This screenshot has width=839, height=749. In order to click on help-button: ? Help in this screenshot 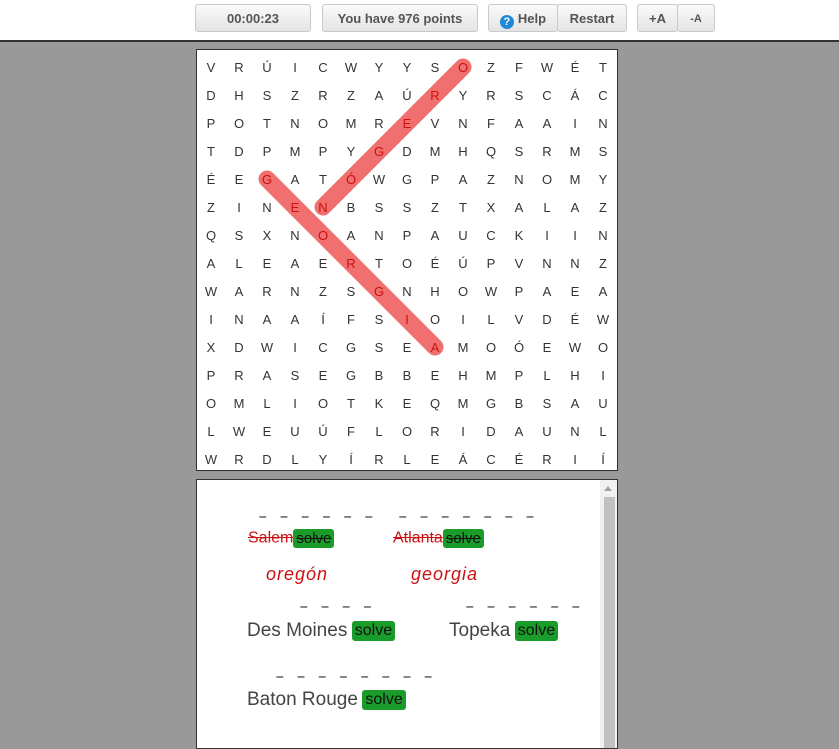, I will do `click(523, 18)`.